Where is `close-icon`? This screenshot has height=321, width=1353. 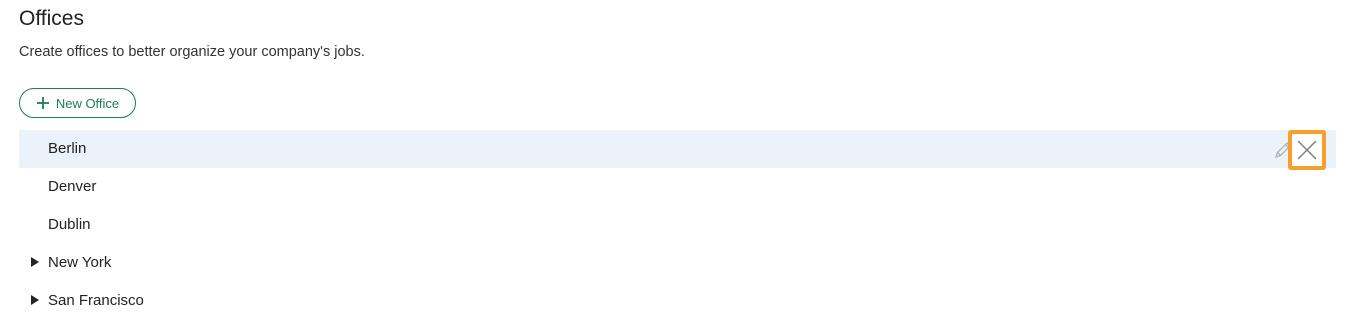
close-icon is located at coordinates (1307, 150).